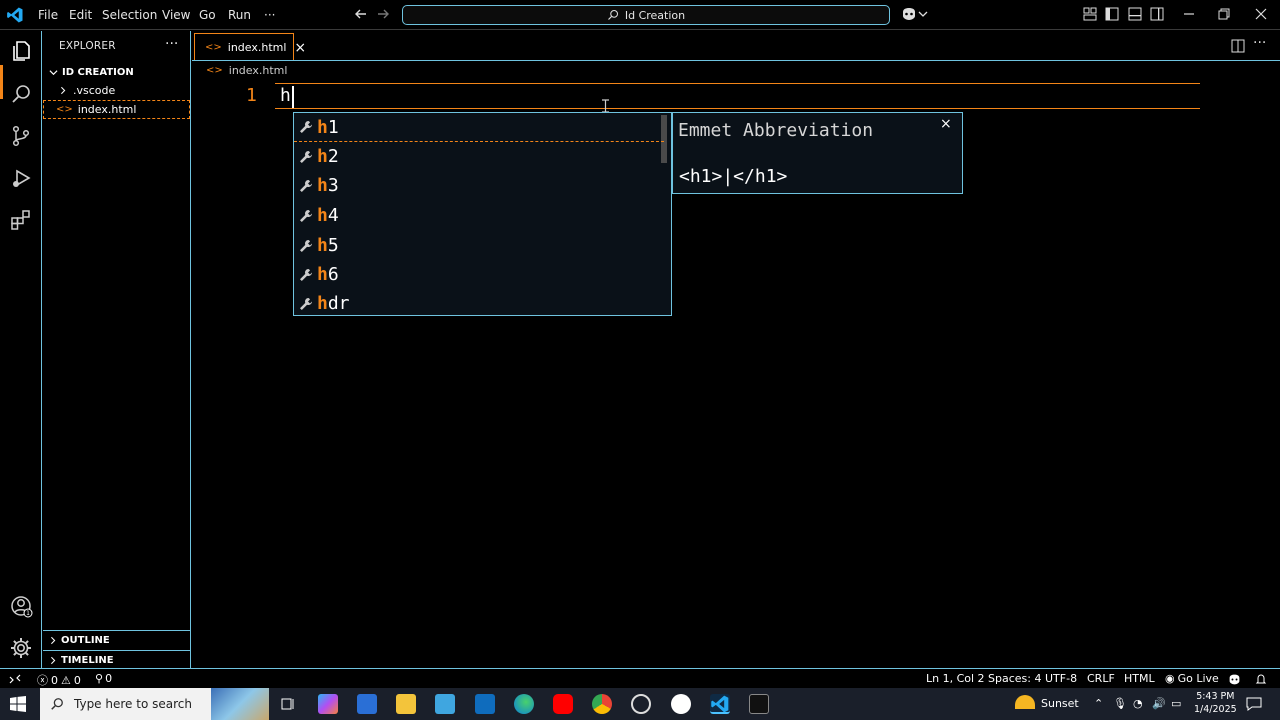 The height and width of the screenshot is (720, 1280). Describe the element at coordinates (817, 153) in the screenshot. I see `suggestion-details: Emmet Abbreviation × <h1>|</h1>` at that location.